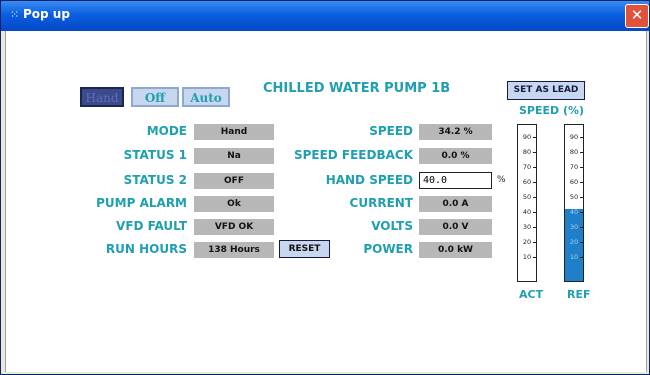  What do you see at coordinates (455, 156) in the screenshot?
I see `speed-feedback-value: 0.0 %` at bounding box center [455, 156].